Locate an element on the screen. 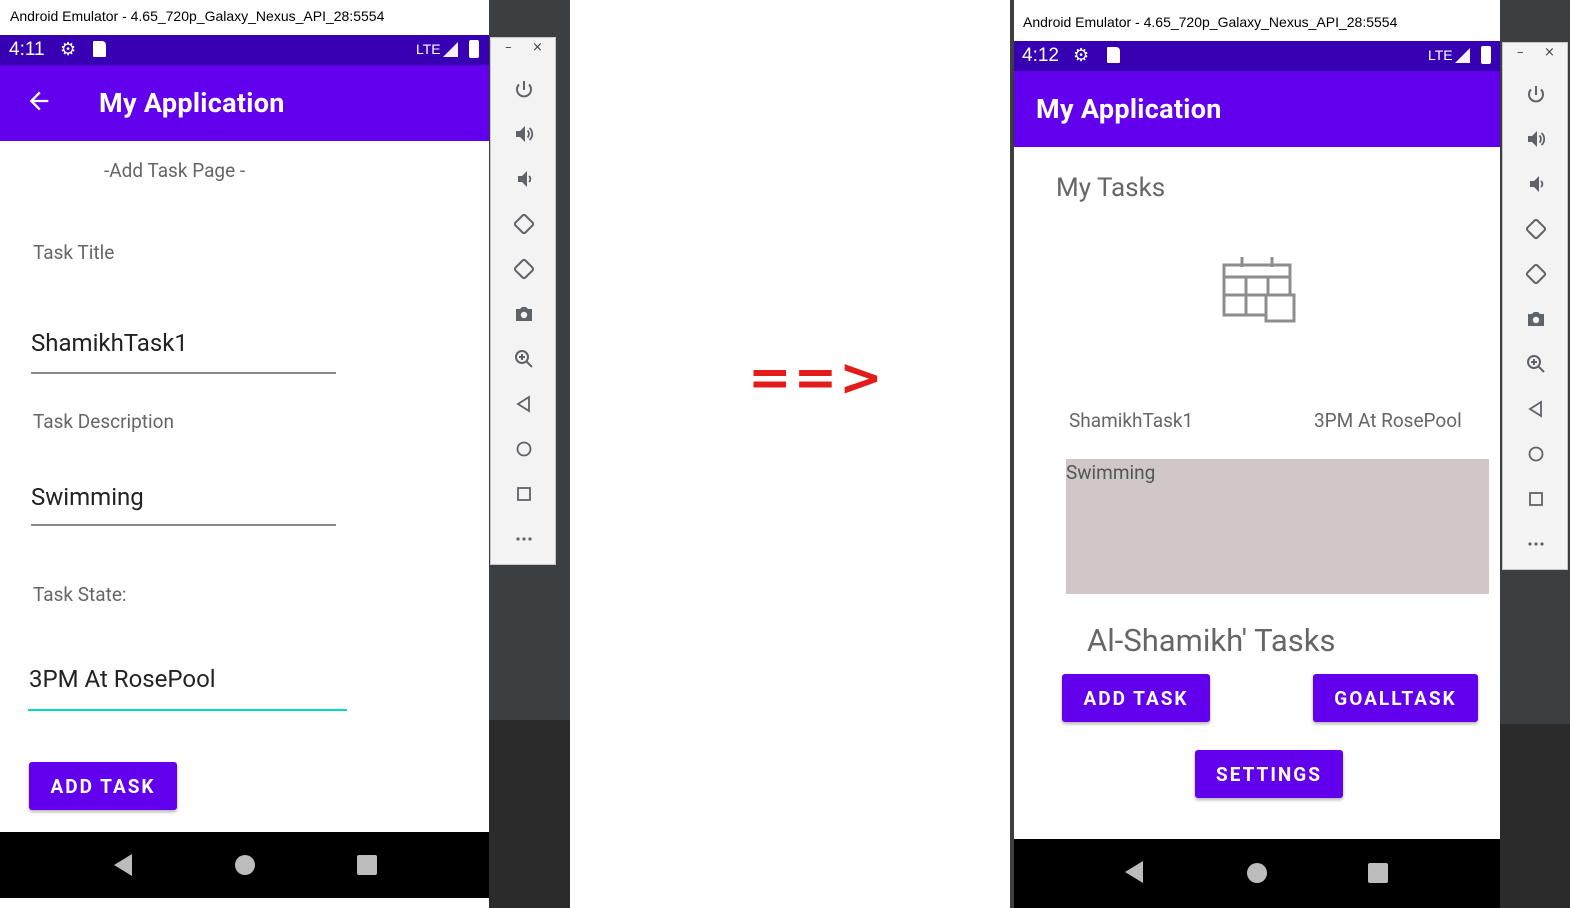  calendar-grid-icon is located at coordinates (1259, 290).